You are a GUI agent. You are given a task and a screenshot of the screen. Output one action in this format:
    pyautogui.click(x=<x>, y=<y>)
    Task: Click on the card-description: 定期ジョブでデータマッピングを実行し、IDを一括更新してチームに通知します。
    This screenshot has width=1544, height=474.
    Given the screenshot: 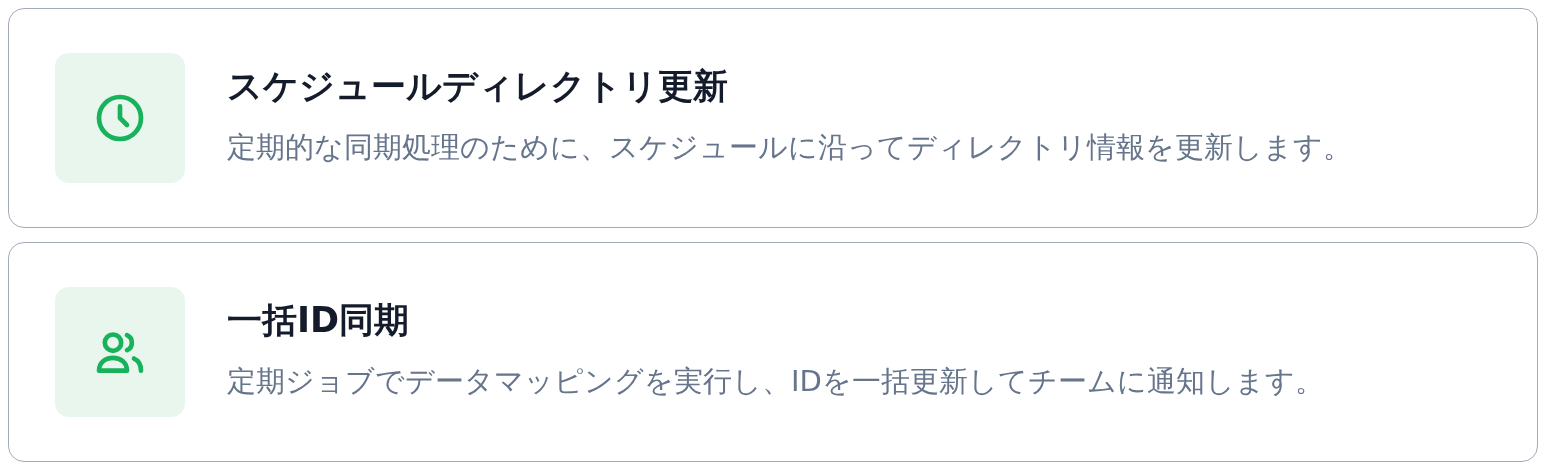 What is the action you would take?
    pyautogui.click(x=775, y=381)
    